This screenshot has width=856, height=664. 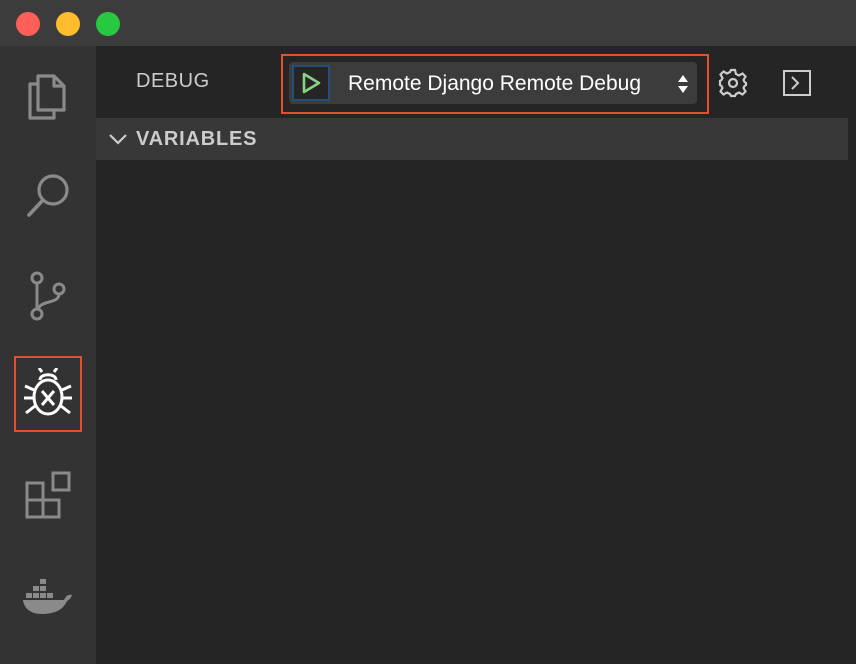 What do you see at coordinates (472, 139) in the screenshot?
I see `variables-section-header: VARIABLES` at bounding box center [472, 139].